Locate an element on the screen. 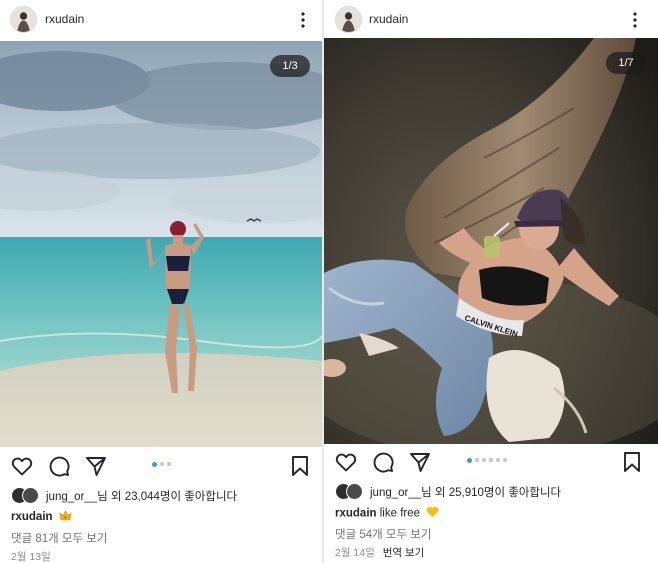 This screenshot has width=658, height=563. slide-counter: 1/7 is located at coordinates (626, 63).